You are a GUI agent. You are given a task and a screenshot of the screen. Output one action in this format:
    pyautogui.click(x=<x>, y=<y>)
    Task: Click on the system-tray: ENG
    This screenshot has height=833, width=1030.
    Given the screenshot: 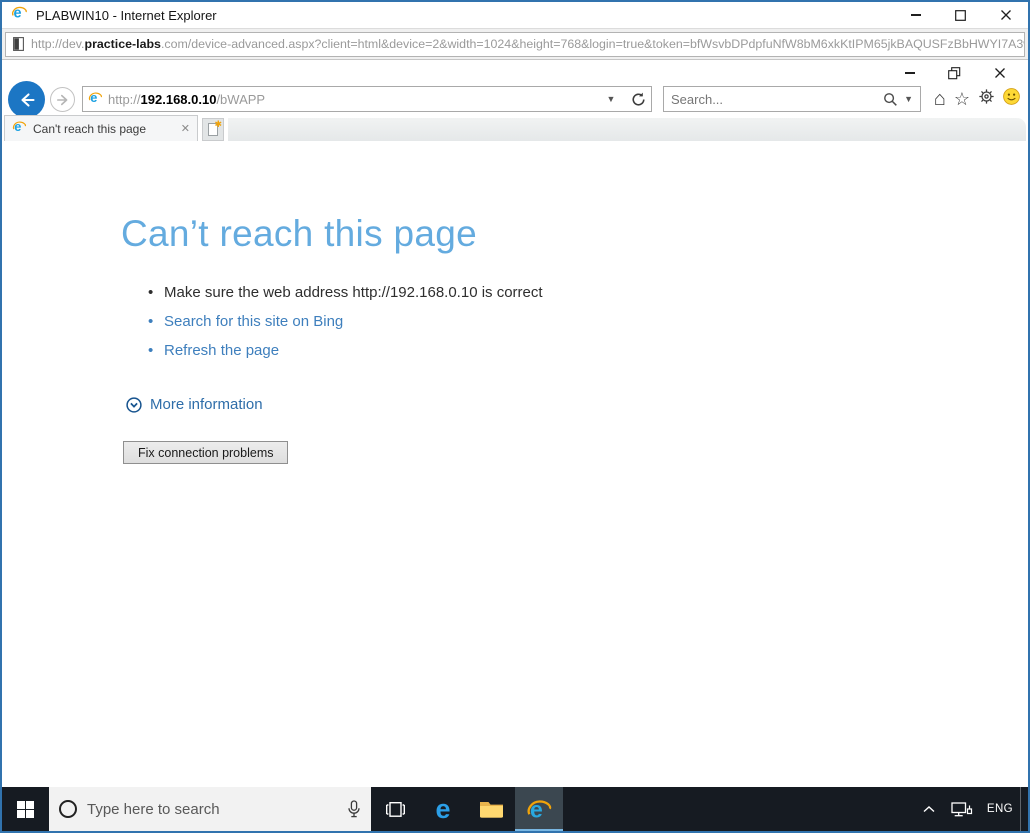 What is the action you would take?
    pyautogui.click(x=971, y=809)
    